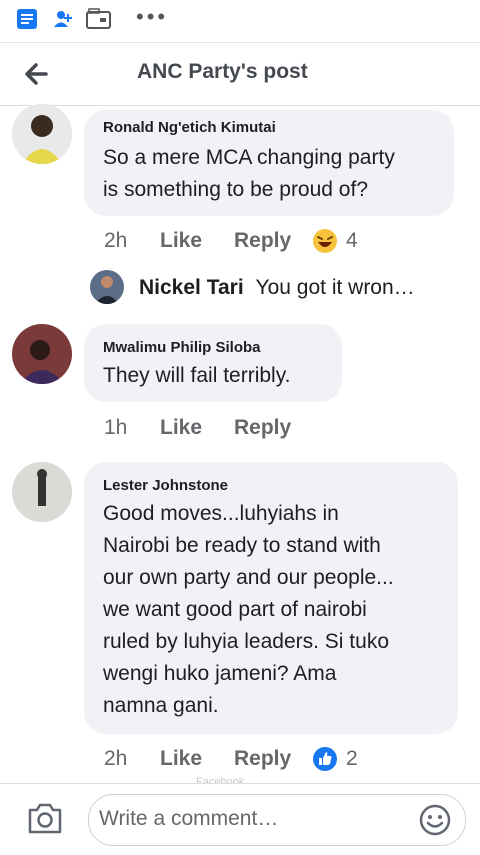  What do you see at coordinates (240, 21) in the screenshot?
I see `status-bar: •••` at bounding box center [240, 21].